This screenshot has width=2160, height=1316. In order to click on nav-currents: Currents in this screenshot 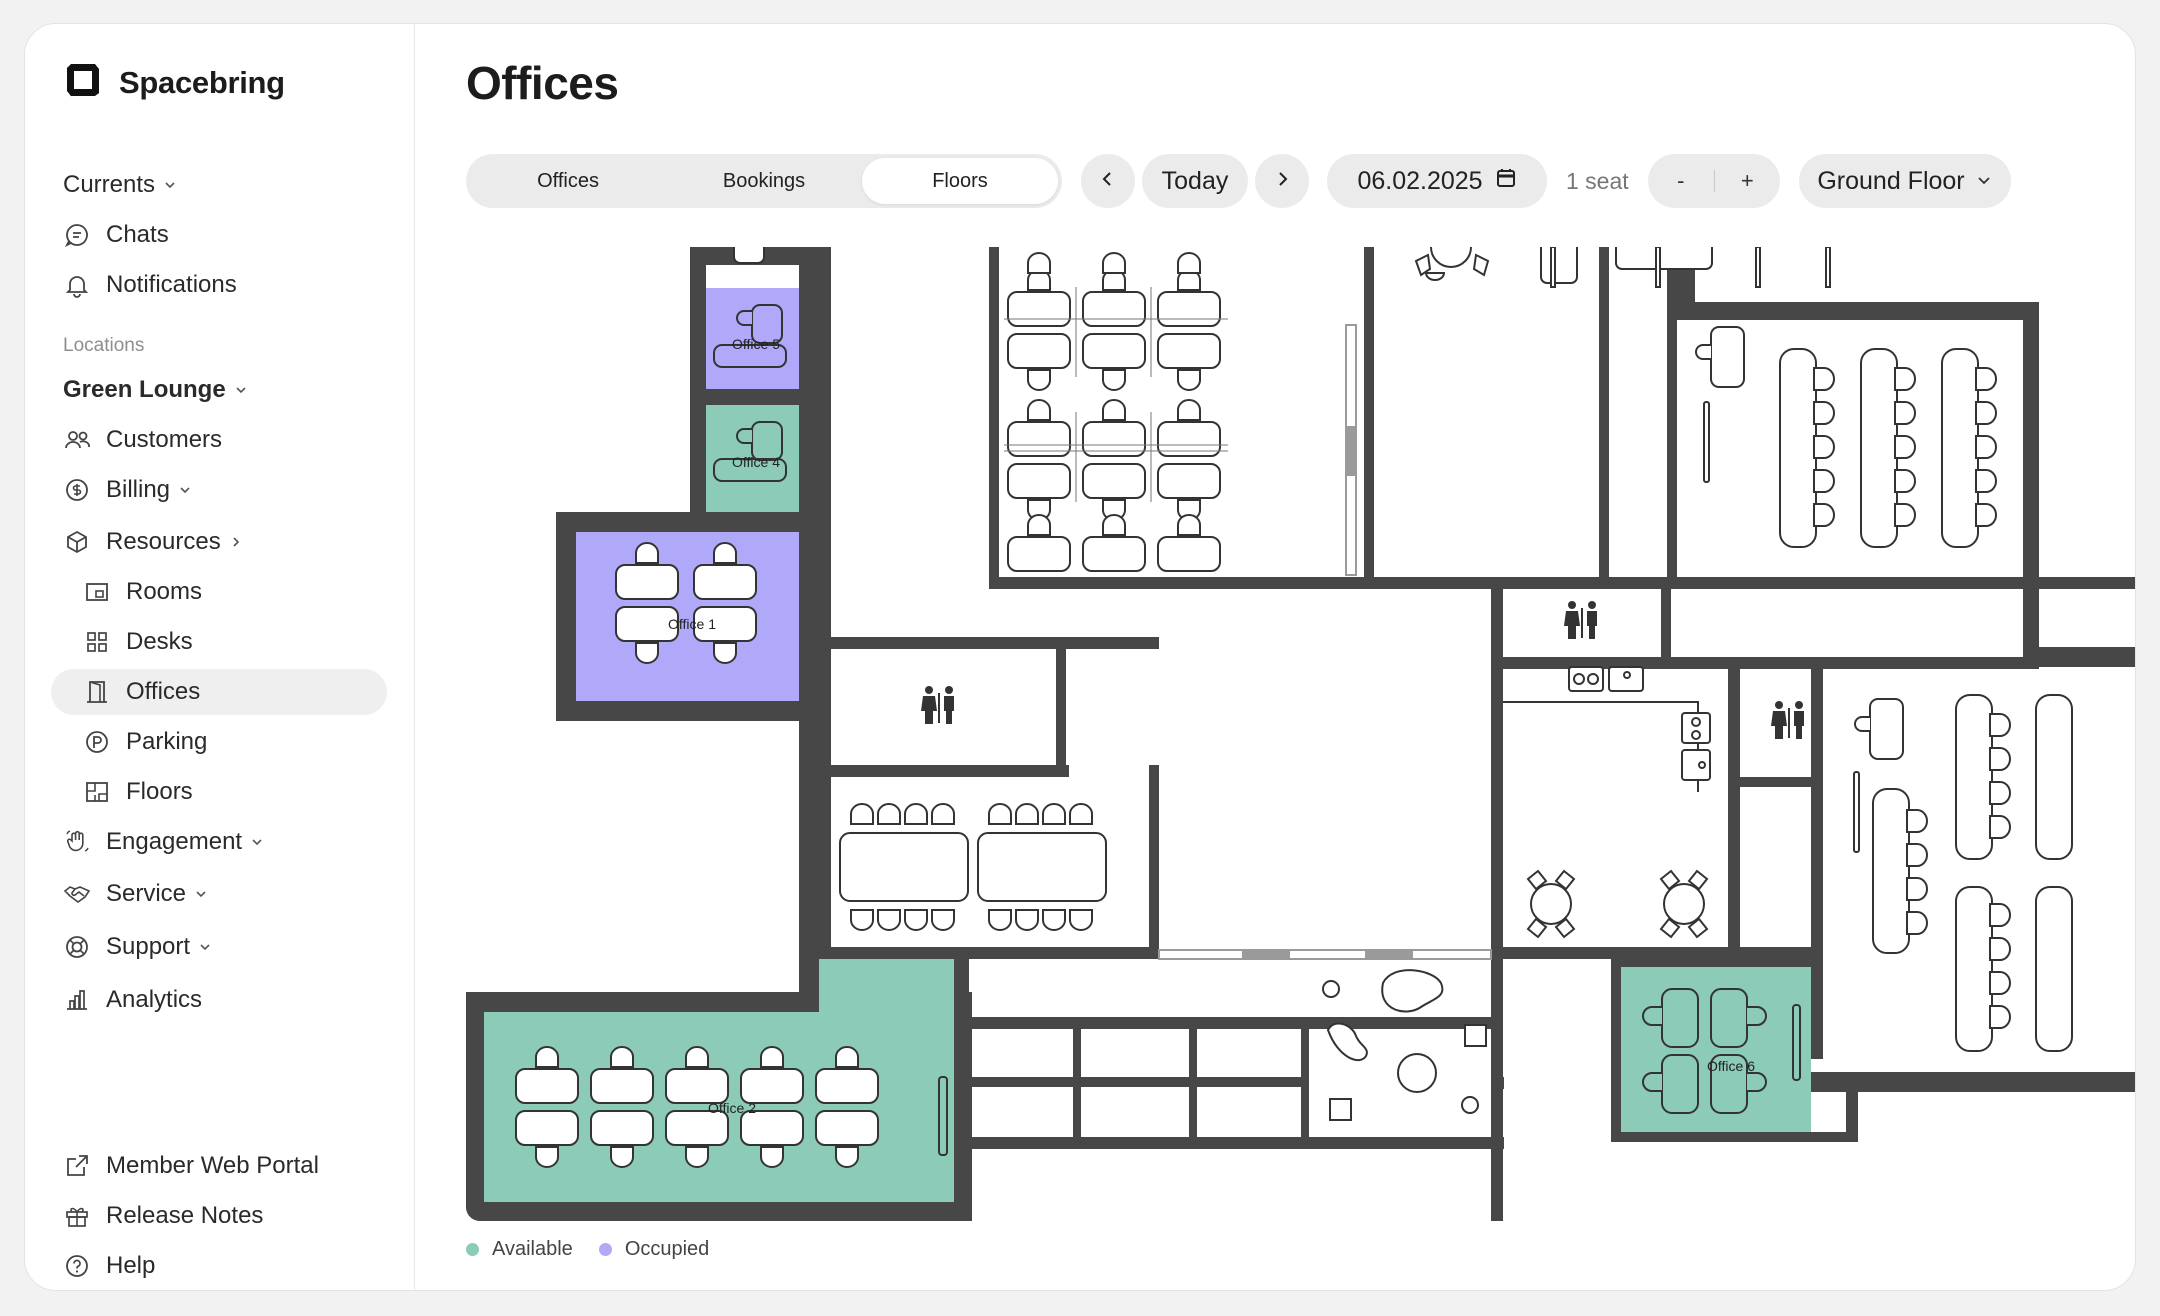, I will do `click(120, 185)`.